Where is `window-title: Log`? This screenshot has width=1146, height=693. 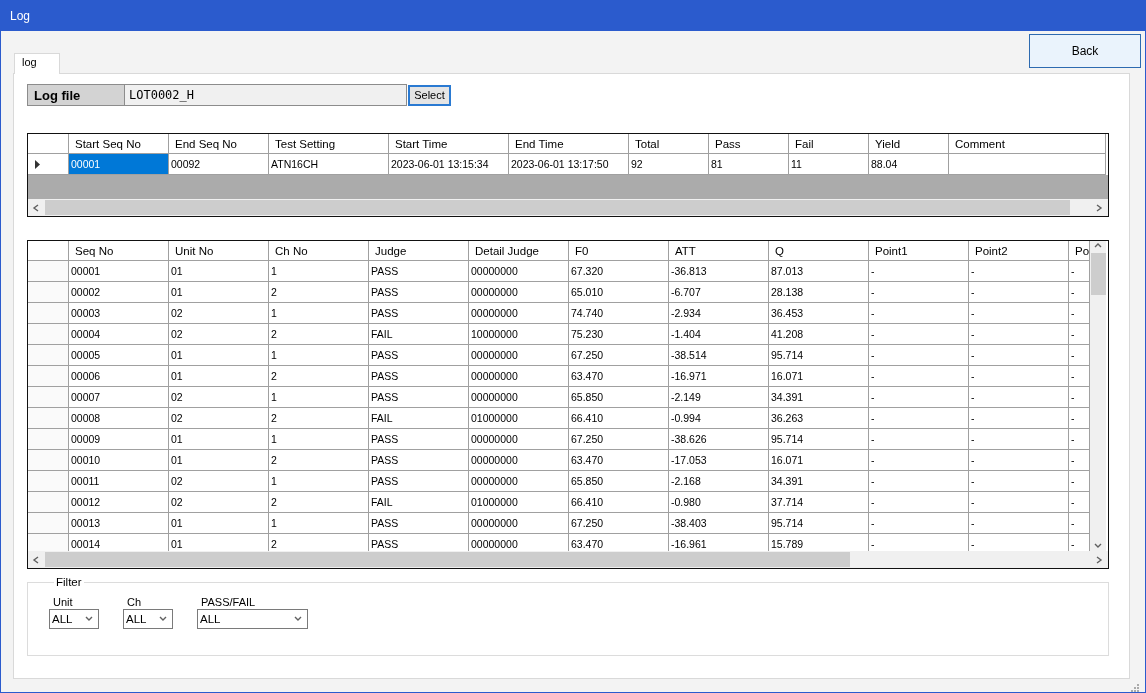 window-title: Log is located at coordinates (20, 16).